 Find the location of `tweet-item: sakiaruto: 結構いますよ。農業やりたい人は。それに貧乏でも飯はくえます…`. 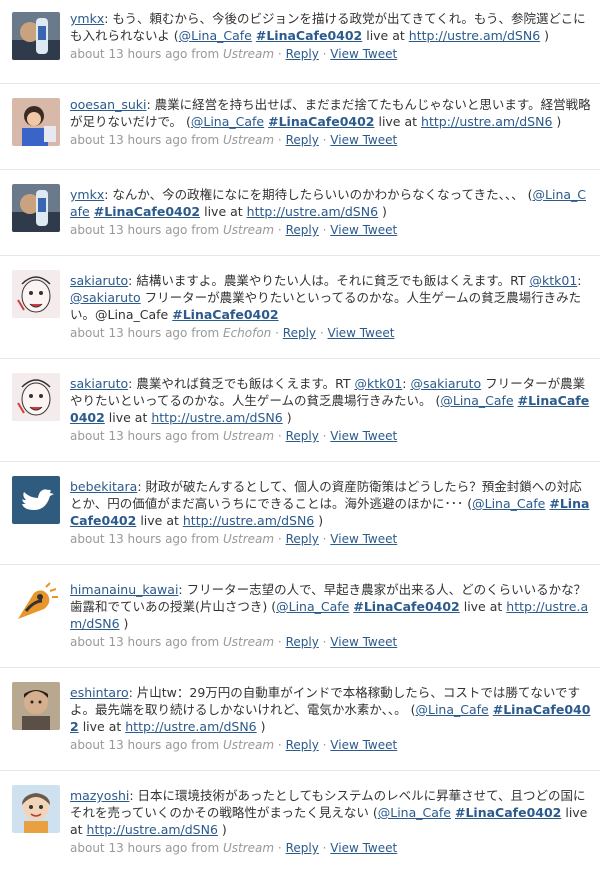

tweet-item: sakiaruto: 結構いますよ。農業やりたい人は。それに貧乏でも飯はくえます… is located at coordinates (300, 307).